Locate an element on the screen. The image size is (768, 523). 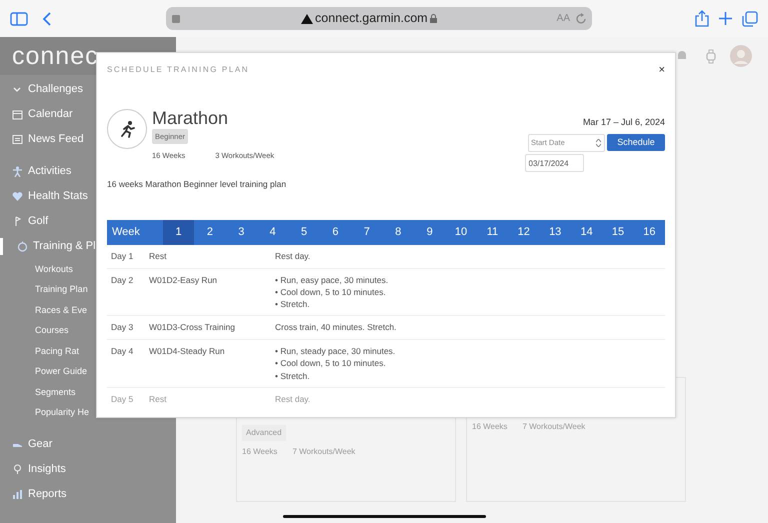
sidebar-item: Health Stats is located at coordinates (58, 196).